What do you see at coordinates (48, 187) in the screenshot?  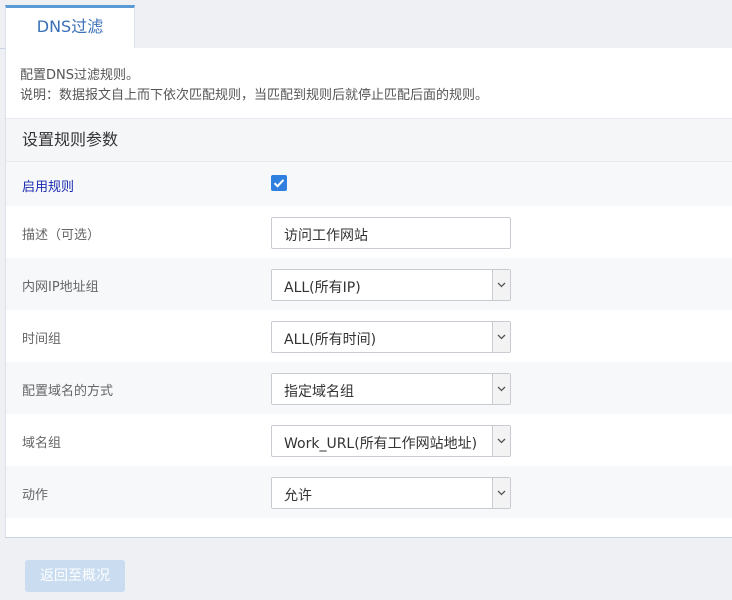 I see `enable-rule-label: 启用规则` at bounding box center [48, 187].